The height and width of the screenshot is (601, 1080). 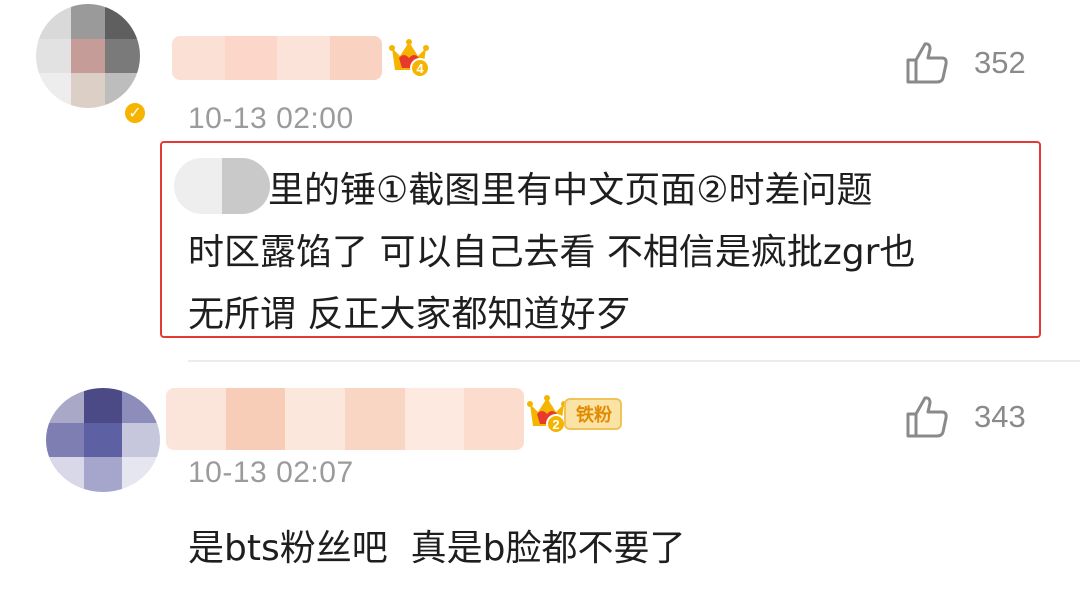 I want to click on fan-tag-badge: 铁粉, so click(x=593, y=414).